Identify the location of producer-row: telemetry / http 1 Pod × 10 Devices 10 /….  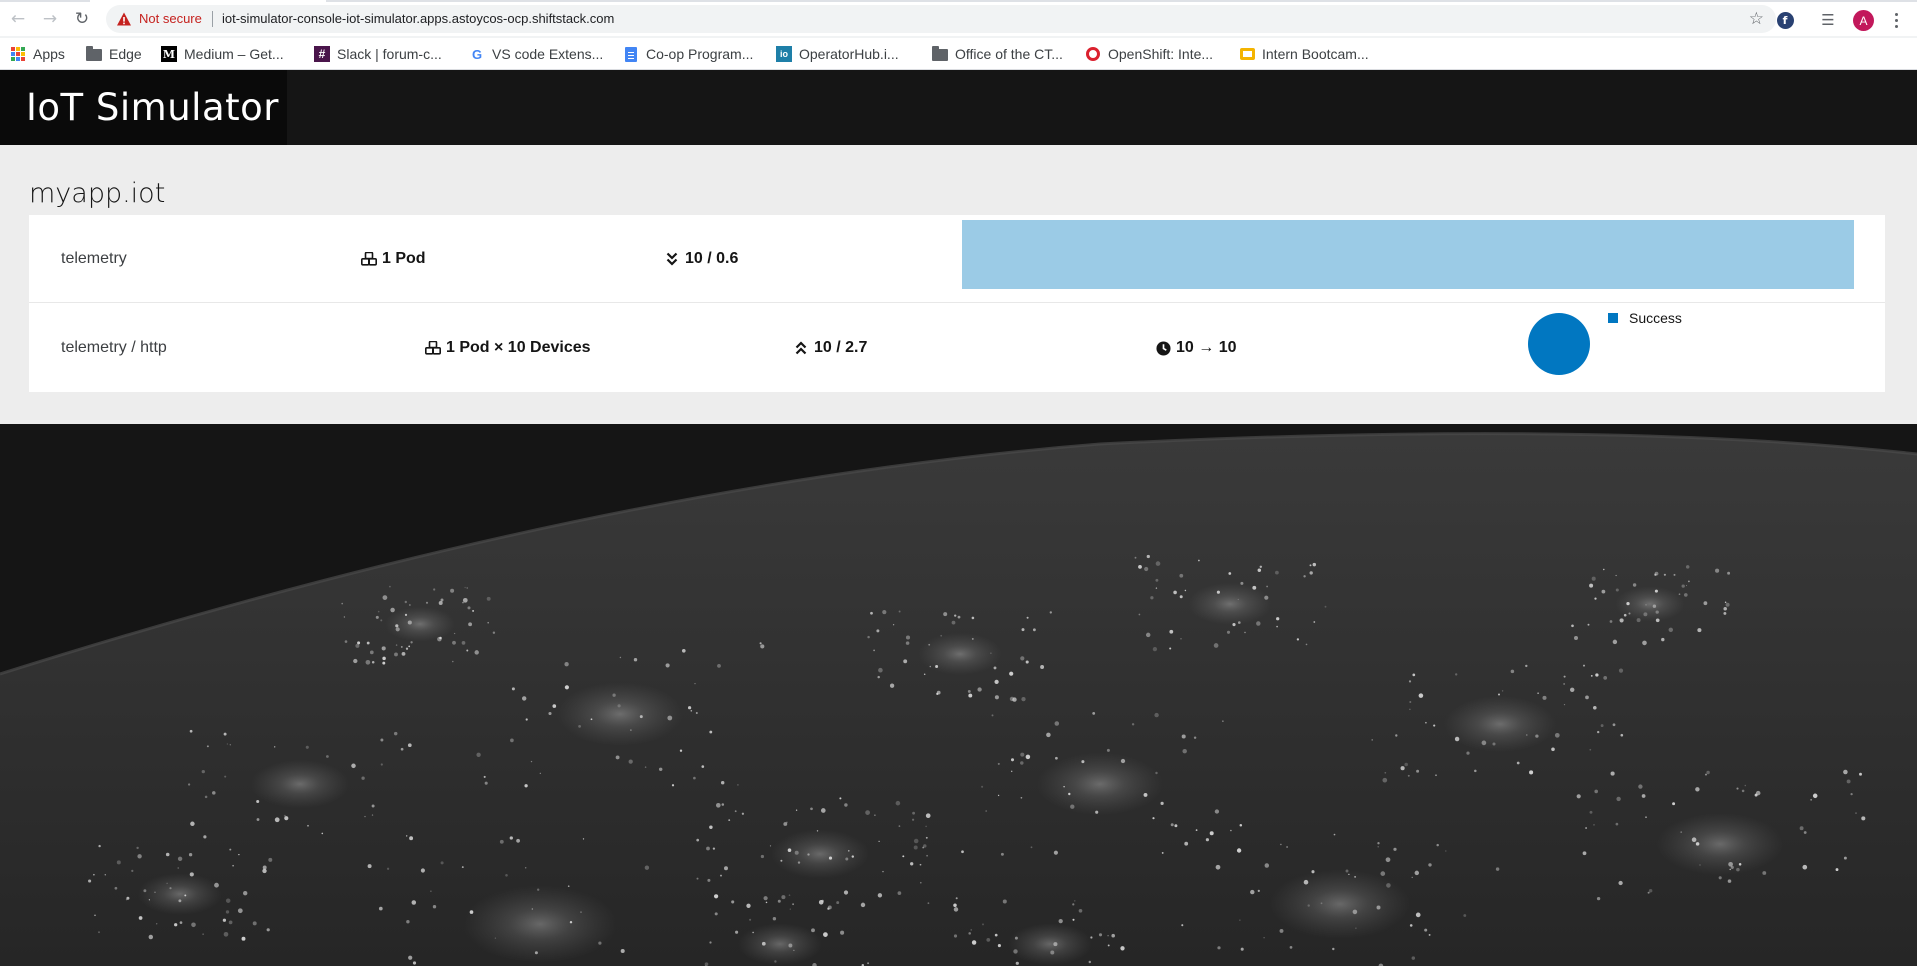
(957, 347).